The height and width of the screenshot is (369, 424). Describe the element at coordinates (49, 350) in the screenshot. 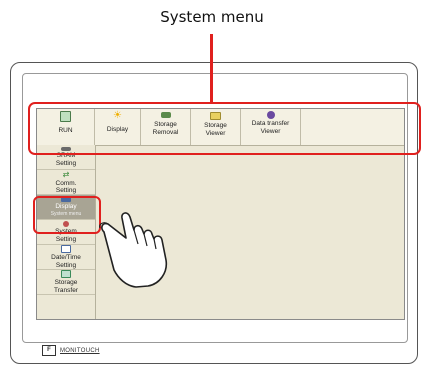

I see `brand-logo-mark: F` at that location.